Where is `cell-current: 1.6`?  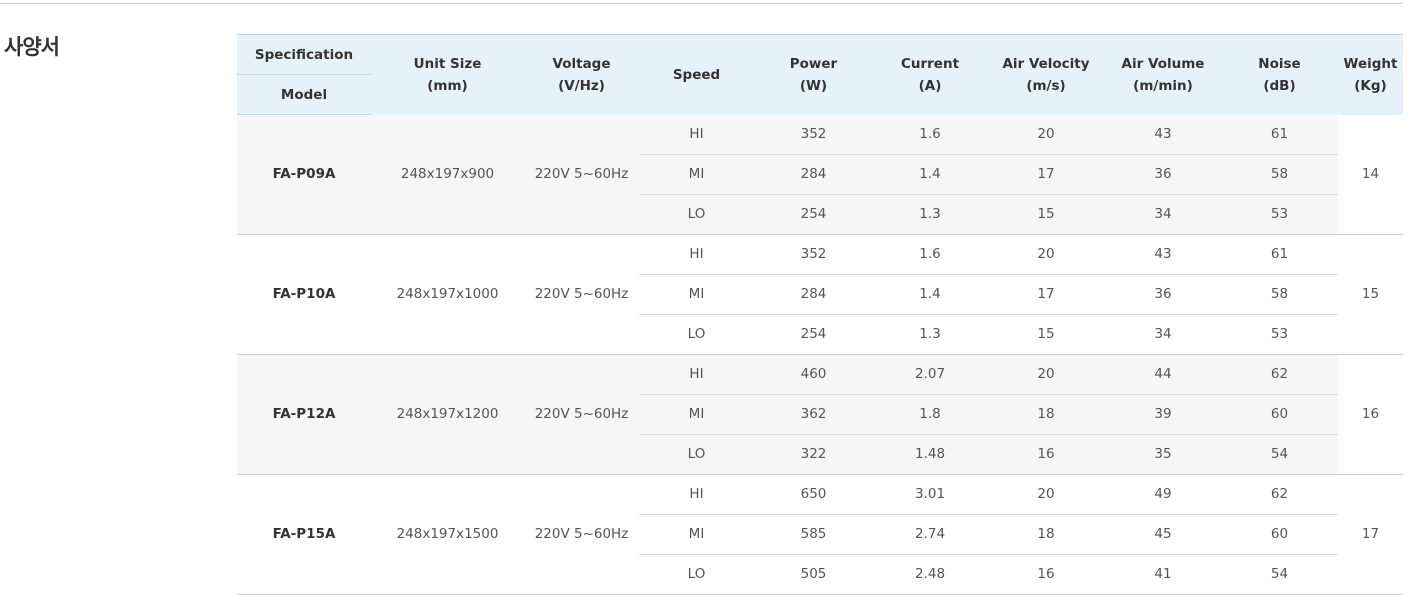
cell-current: 1.6 is located at coordinates (930, 134).